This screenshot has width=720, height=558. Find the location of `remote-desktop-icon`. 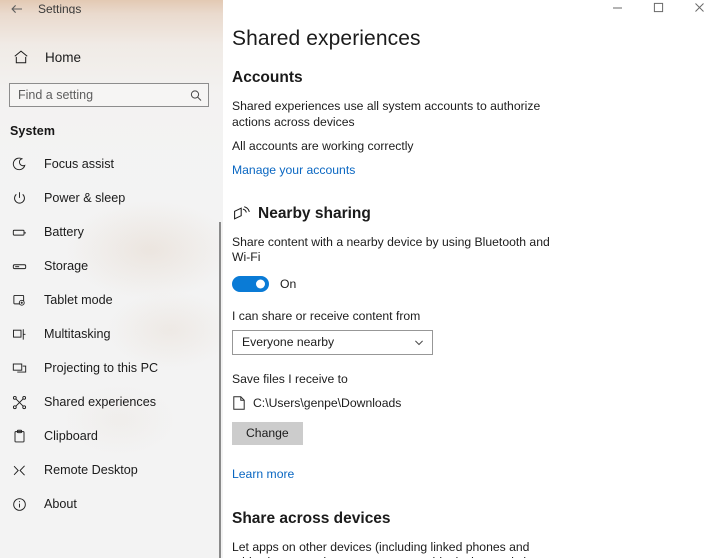

remote-desktop-icon is located at coordinates (19, 470).